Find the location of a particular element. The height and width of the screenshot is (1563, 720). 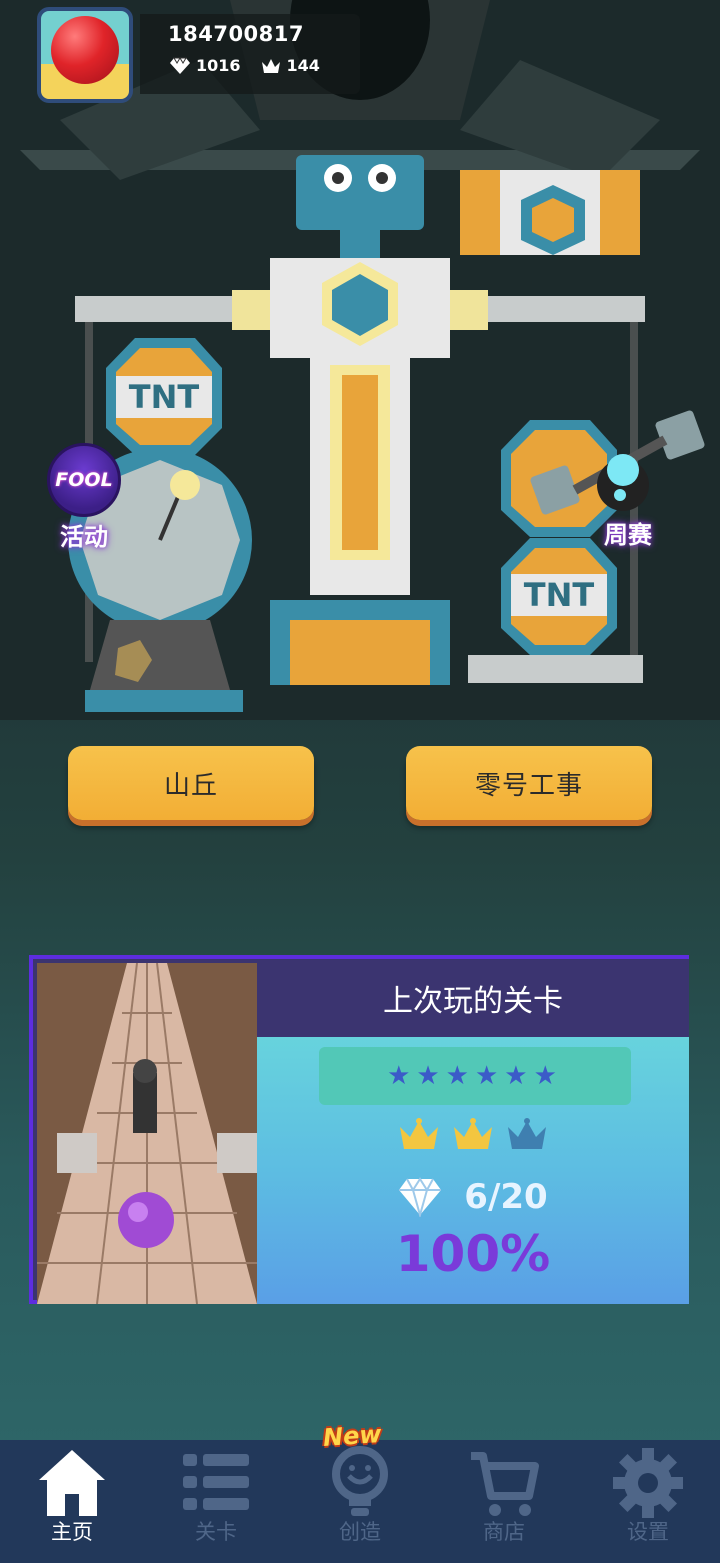

hill-mode-button: 山丘 is located at coordinates (191, 783).